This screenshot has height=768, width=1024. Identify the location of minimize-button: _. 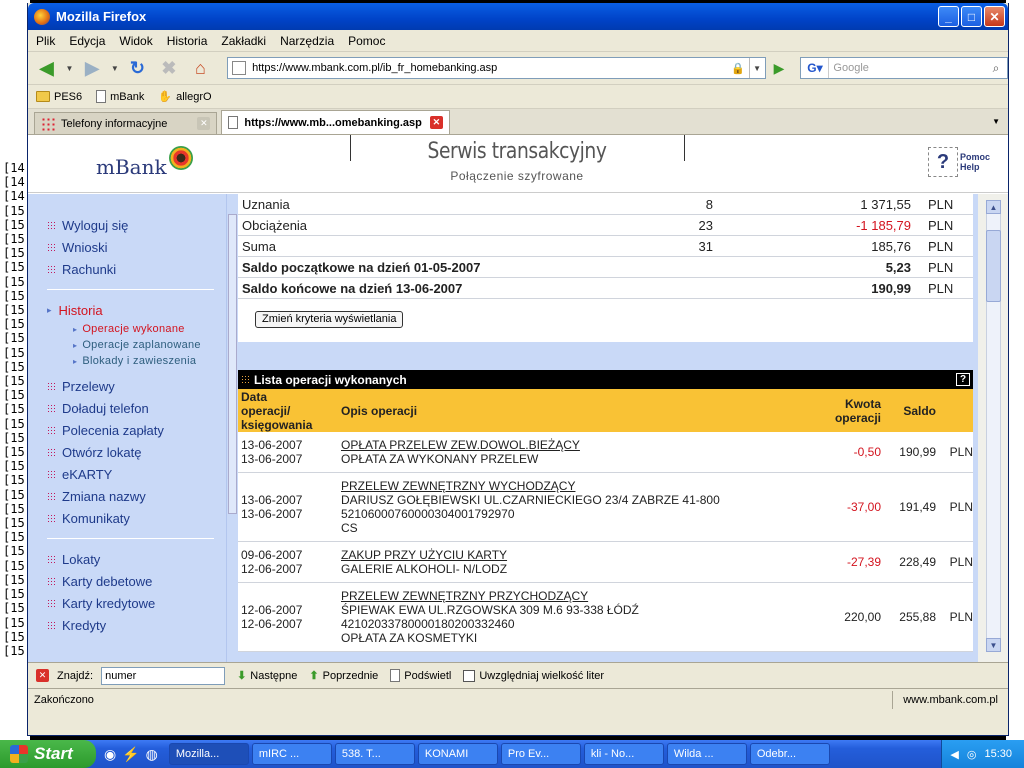
(948, 16).